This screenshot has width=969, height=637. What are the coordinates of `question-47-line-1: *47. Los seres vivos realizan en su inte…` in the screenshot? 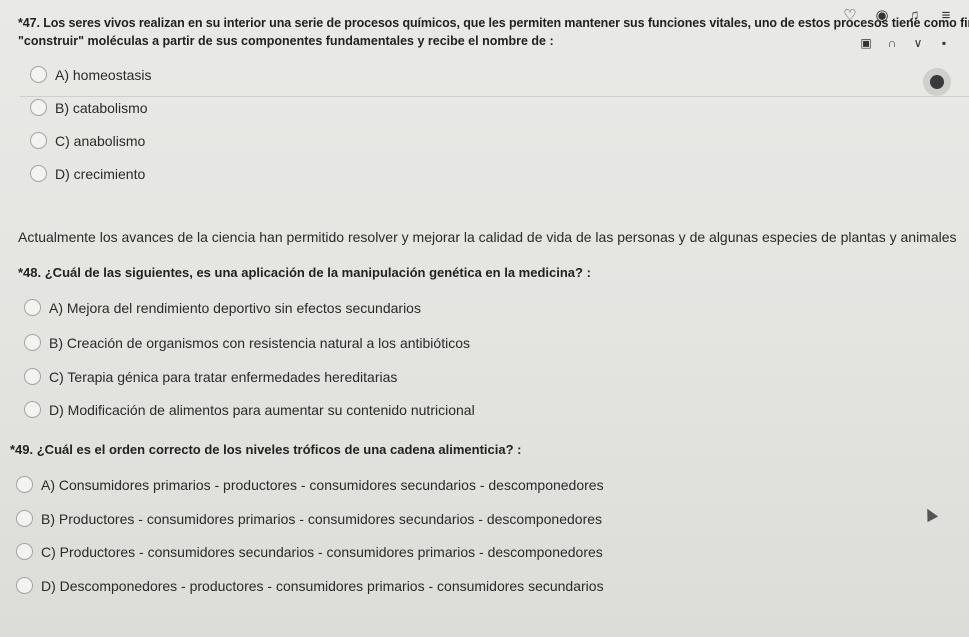 It's located at (493, 23).